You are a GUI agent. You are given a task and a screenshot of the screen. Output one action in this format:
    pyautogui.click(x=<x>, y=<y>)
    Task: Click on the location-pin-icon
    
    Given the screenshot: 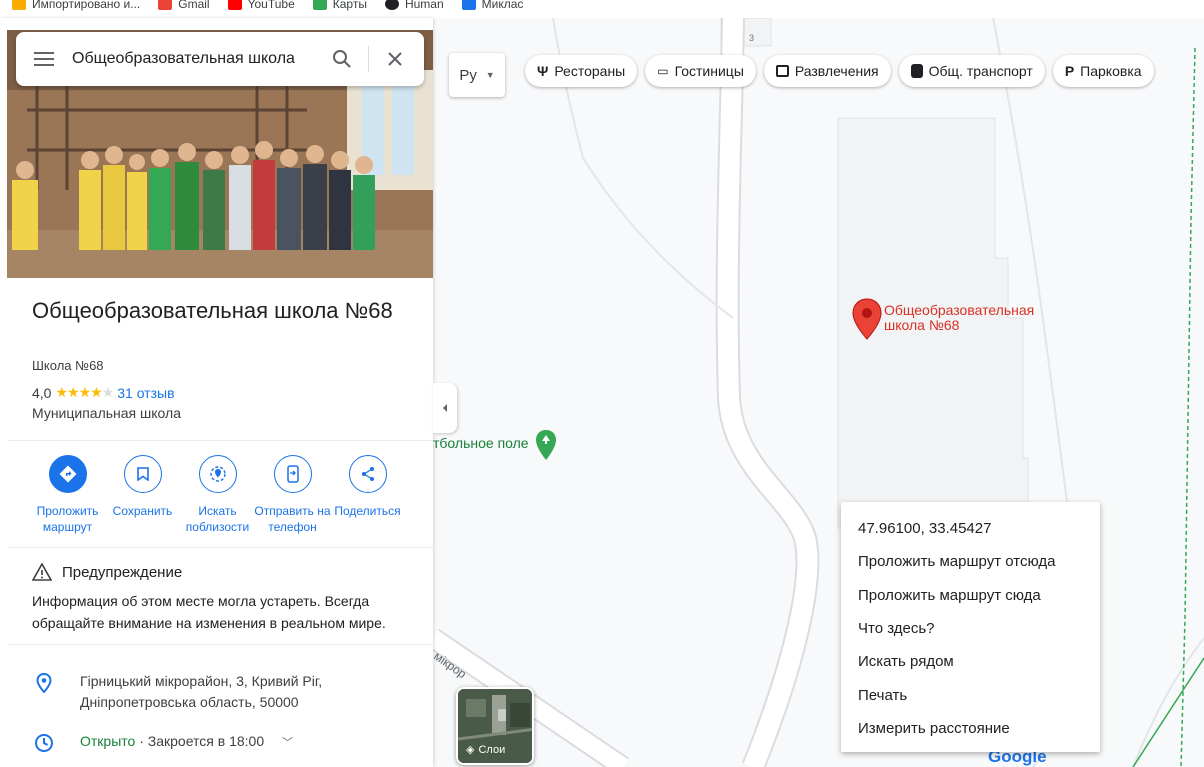 What is the action you would take?
    pyautogui.click(x=44, y=683)
    